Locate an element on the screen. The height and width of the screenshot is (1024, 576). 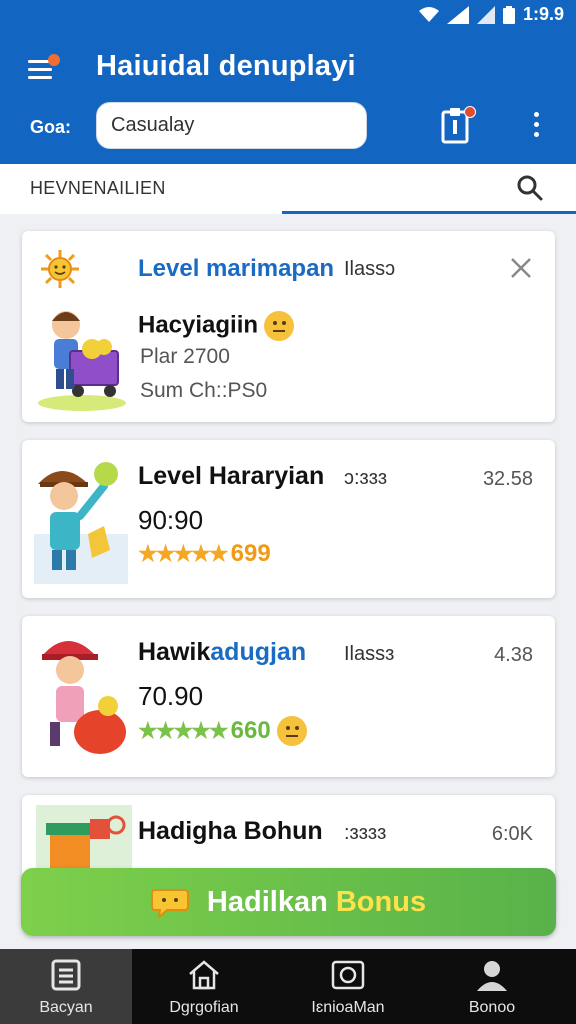
star-rating: ★★★★★ 660 is located at coordinates (222, 731).